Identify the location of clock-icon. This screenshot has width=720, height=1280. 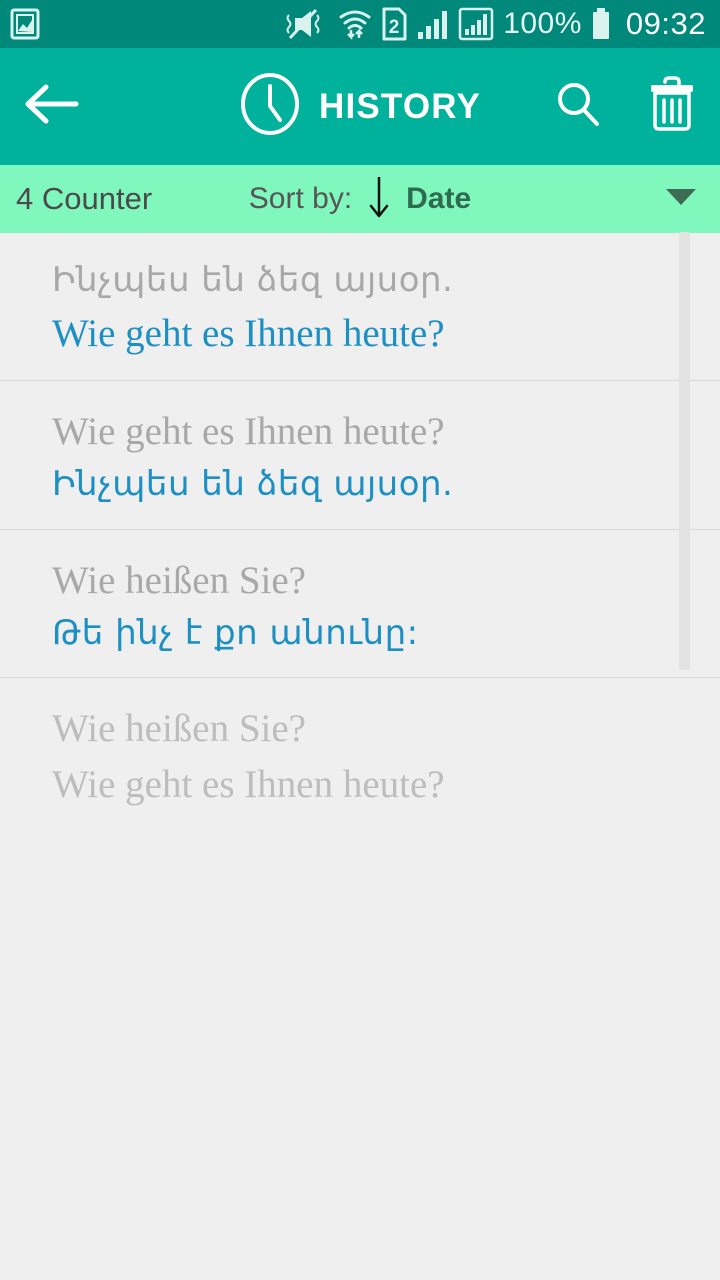
(270, 106).